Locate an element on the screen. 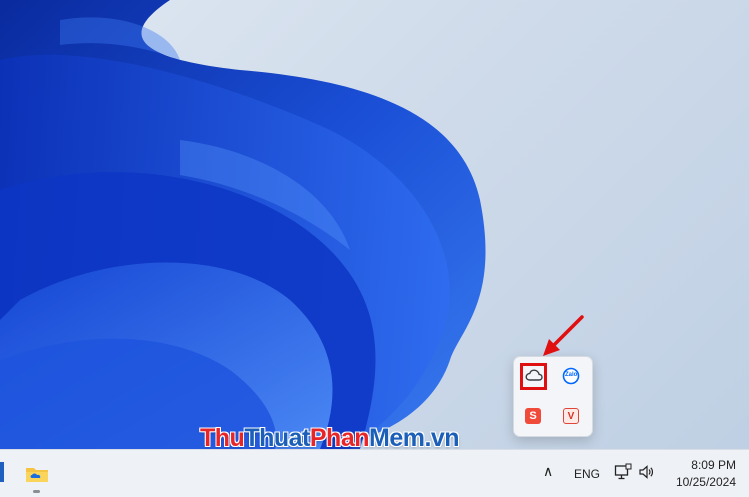  clock-date: 10/25/2024 is located at coordinates (705, 482).